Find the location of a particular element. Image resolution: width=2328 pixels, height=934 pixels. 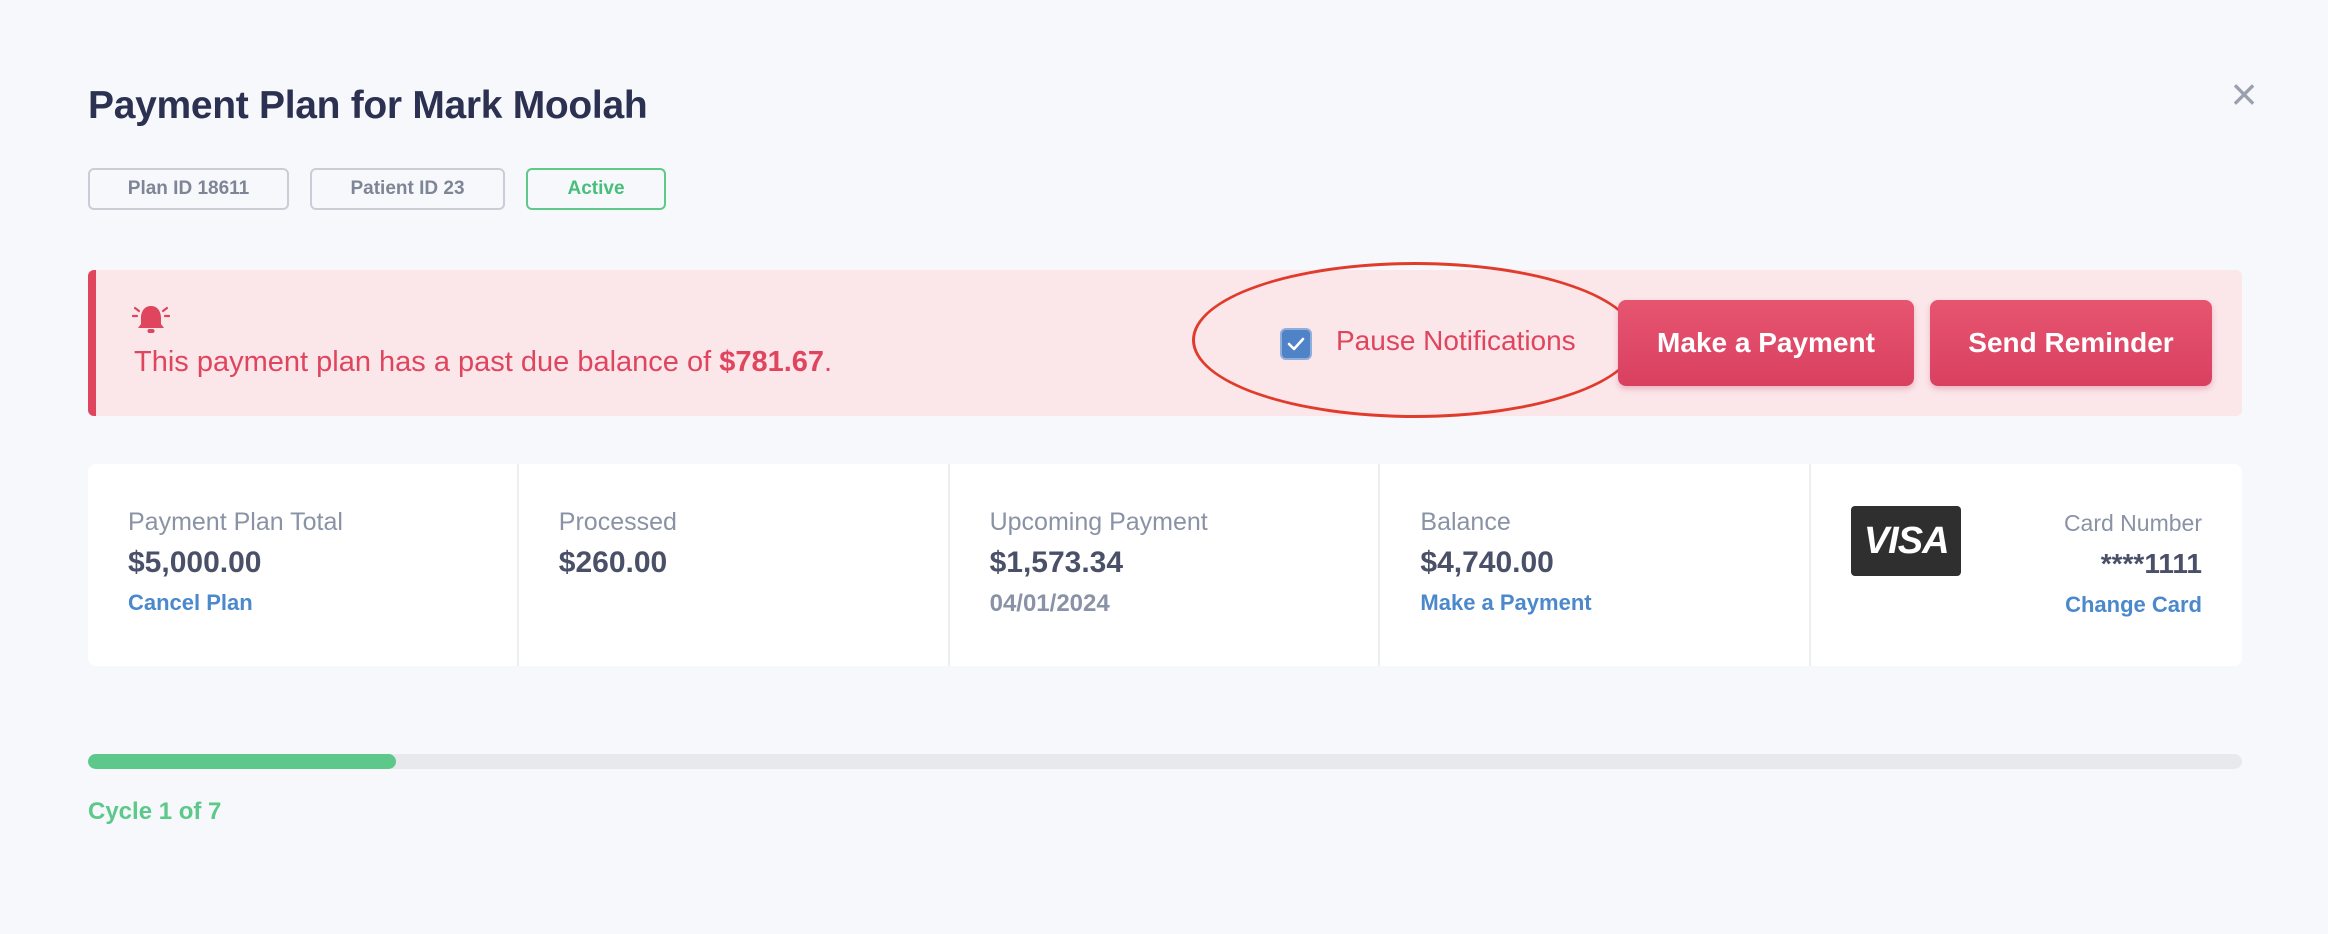

page-title: Payment Plan for Mark Moolah is located at coordinates (368, 105).